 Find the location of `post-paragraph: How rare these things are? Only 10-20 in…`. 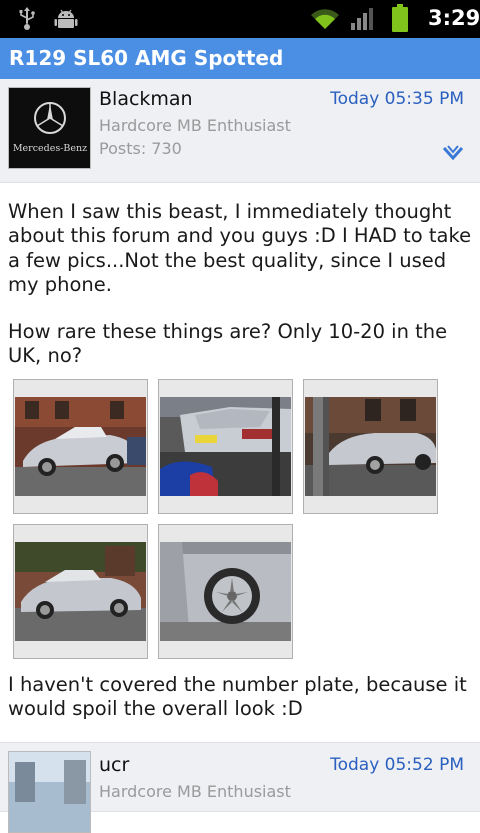

post-paragraph: How rare these things are? Only 10-20 in… is located at coordinates (228, 344).